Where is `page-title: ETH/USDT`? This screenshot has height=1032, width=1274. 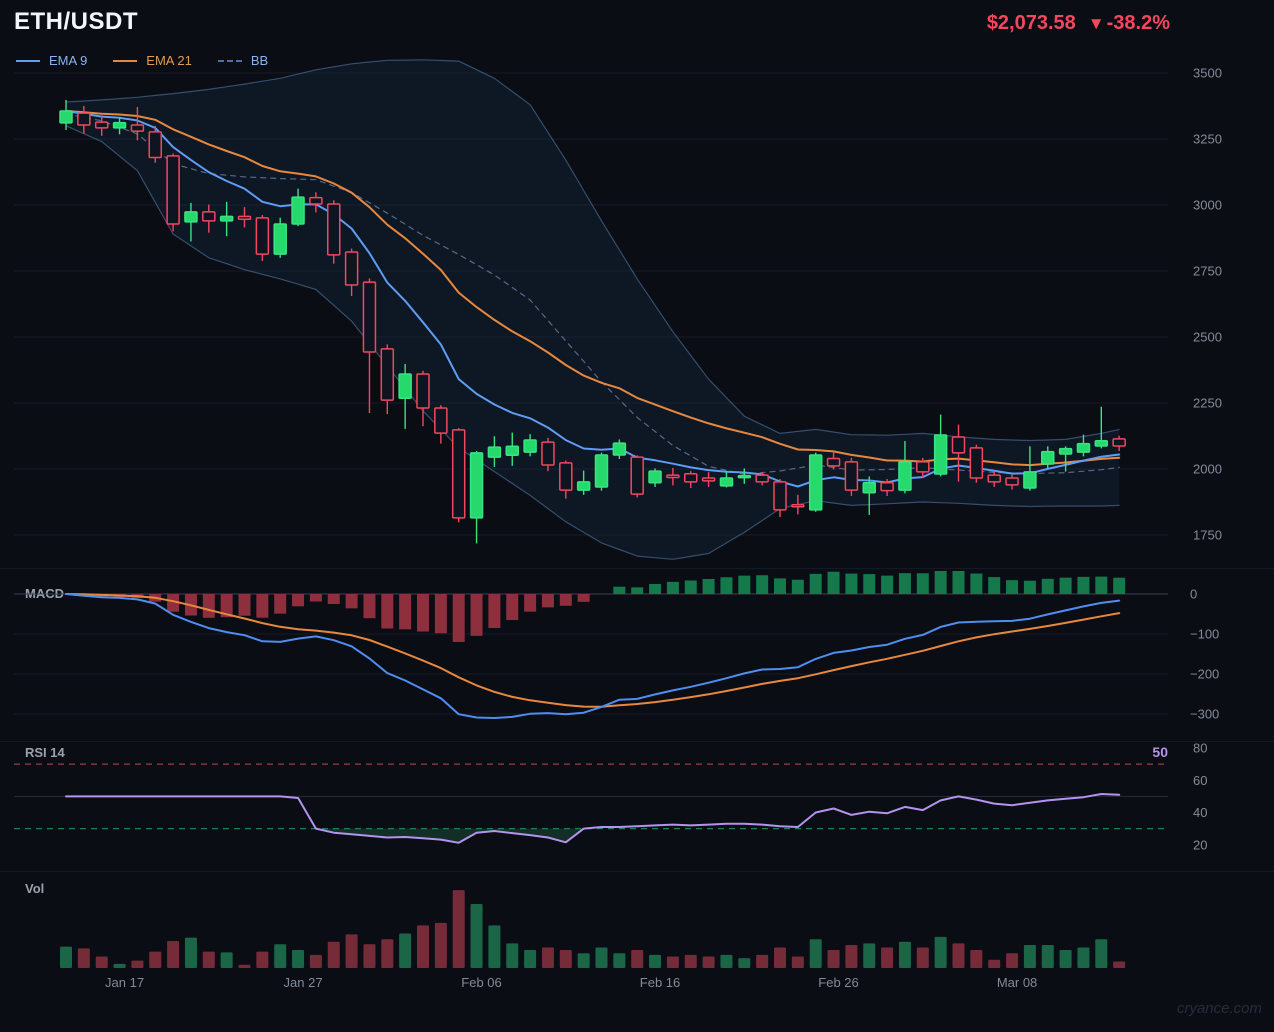
page-title: ETH/USDT is located at coordinates (76, 21).